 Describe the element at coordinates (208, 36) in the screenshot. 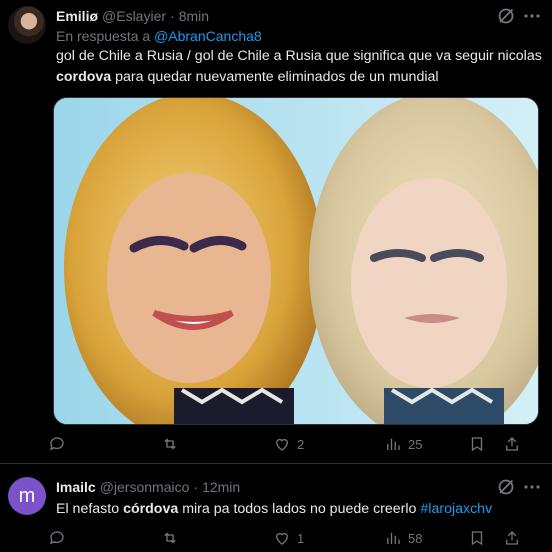

I see `reply-mention-link: @AbranCancha8` at that location.